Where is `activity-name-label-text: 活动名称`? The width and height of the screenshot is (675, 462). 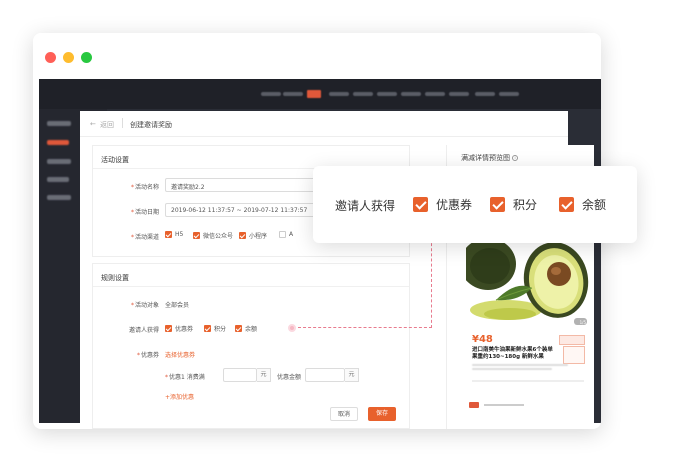
activity-name-label-text: 活动名称 is located at coordinates (146, 187).